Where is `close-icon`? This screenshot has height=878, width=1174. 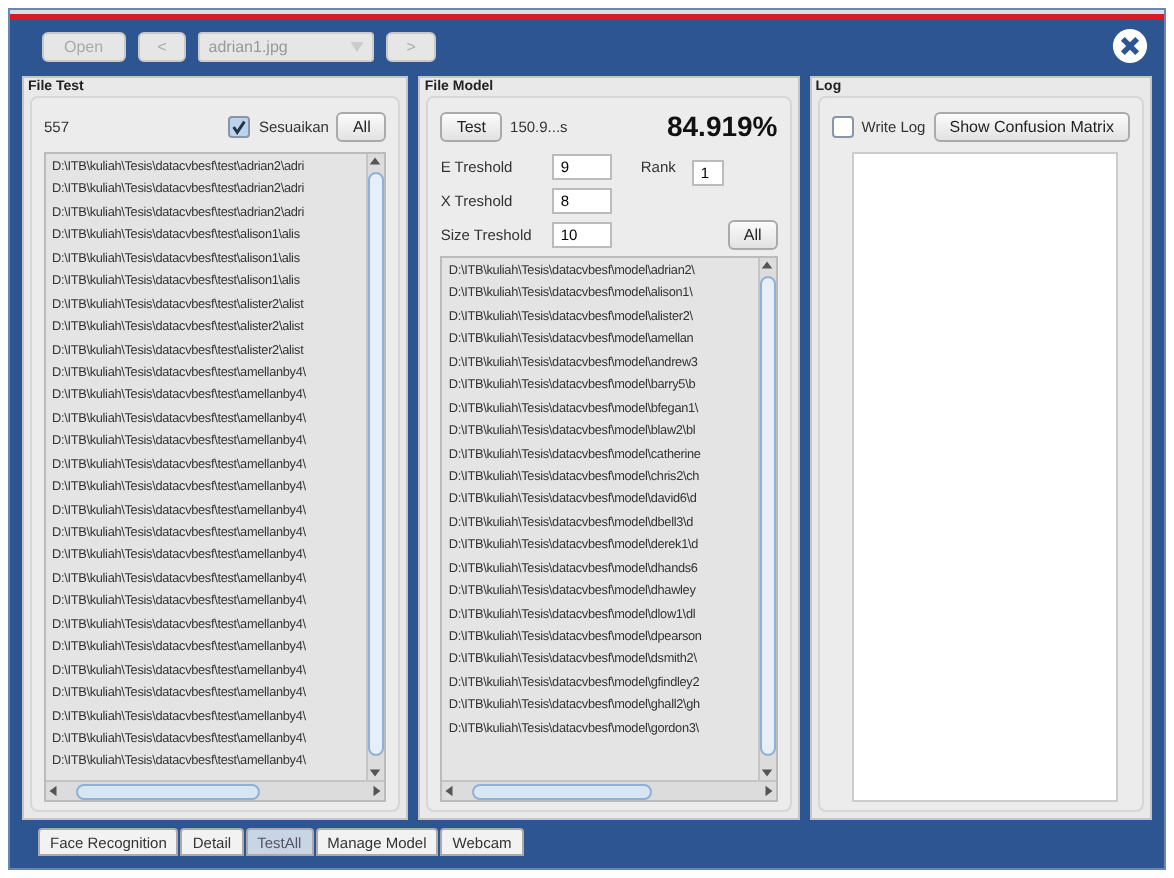
close-icon is located at coordinates (1130, 46).